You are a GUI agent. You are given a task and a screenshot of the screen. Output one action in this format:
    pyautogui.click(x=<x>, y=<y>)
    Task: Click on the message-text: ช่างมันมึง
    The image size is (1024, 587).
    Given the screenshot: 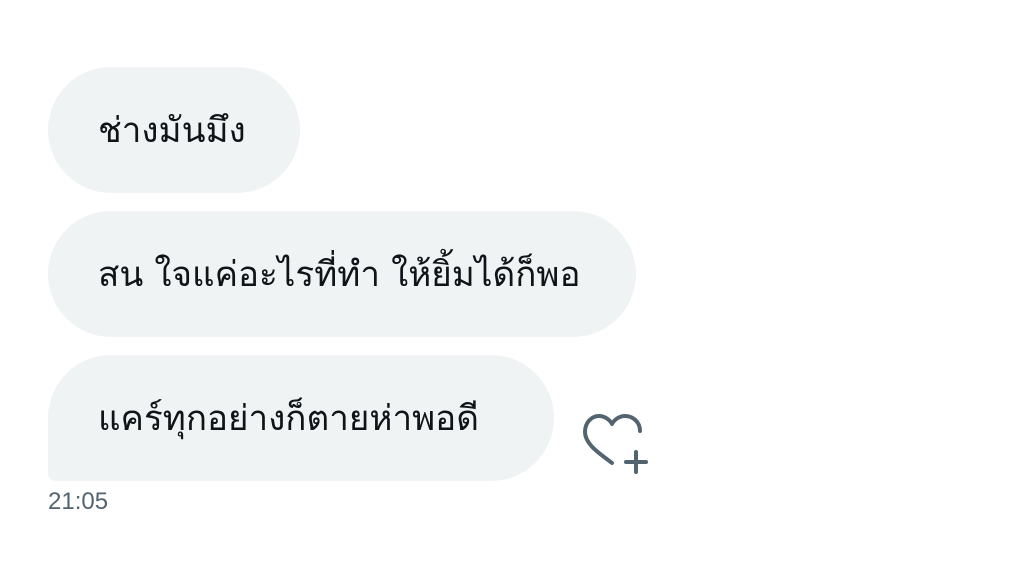 What is the action you would take?
    pyautogui.click(x=172, y=130)
    